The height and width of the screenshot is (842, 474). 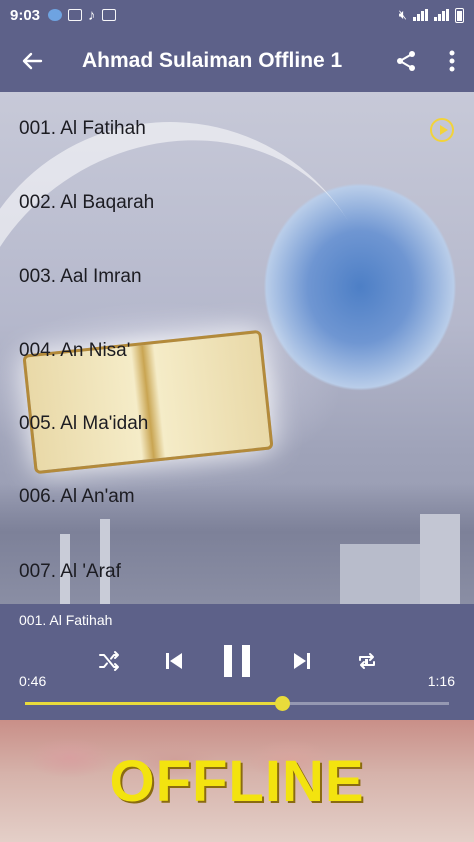 What do you see at coordinates (237, 277) in the screenshot?
I see `list-item: 003. Aal Imran` at bounding box center [237, 277].